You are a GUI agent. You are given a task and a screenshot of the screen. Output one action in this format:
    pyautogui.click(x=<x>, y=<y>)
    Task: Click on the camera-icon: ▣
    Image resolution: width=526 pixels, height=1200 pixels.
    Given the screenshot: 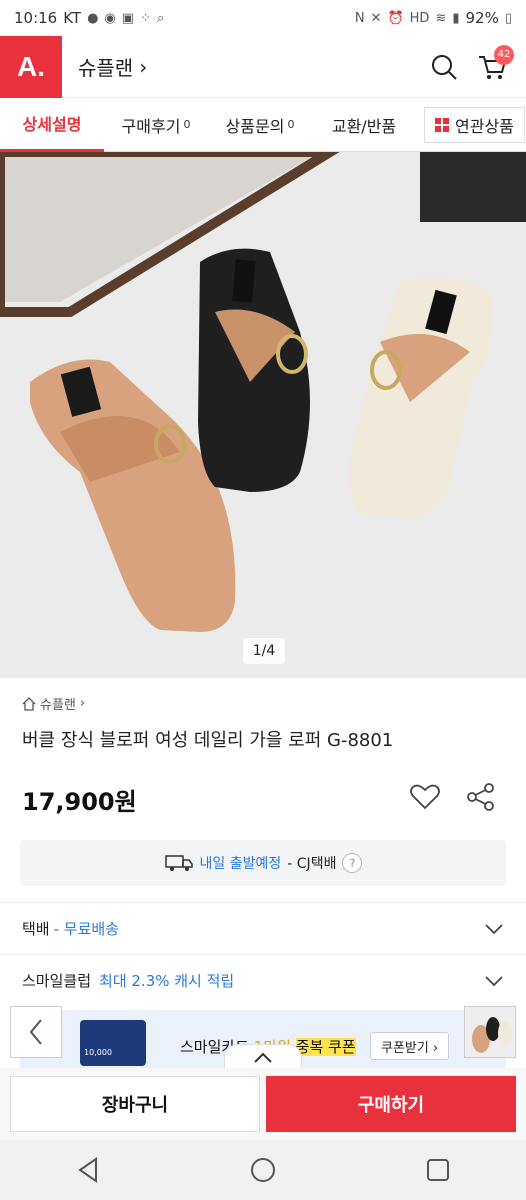 What is the action you would take?
    pyautogui.click(x=128, y=18)
    